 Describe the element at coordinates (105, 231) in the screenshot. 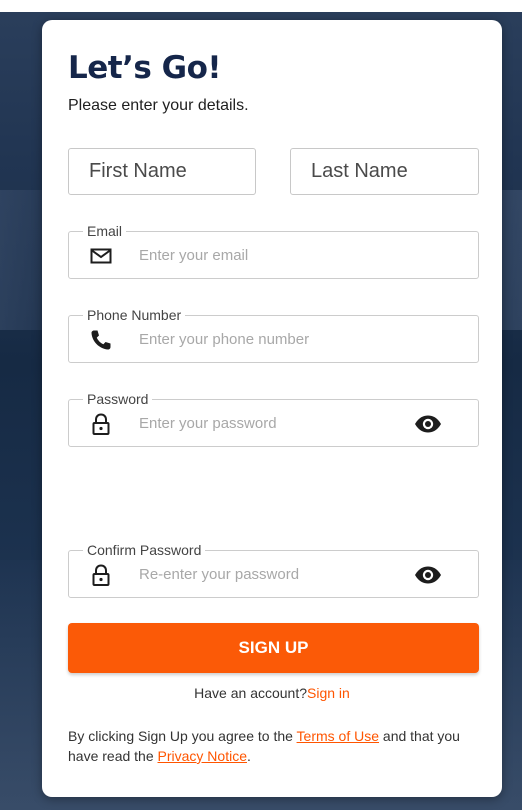

I see `email-label: Email` at that location.